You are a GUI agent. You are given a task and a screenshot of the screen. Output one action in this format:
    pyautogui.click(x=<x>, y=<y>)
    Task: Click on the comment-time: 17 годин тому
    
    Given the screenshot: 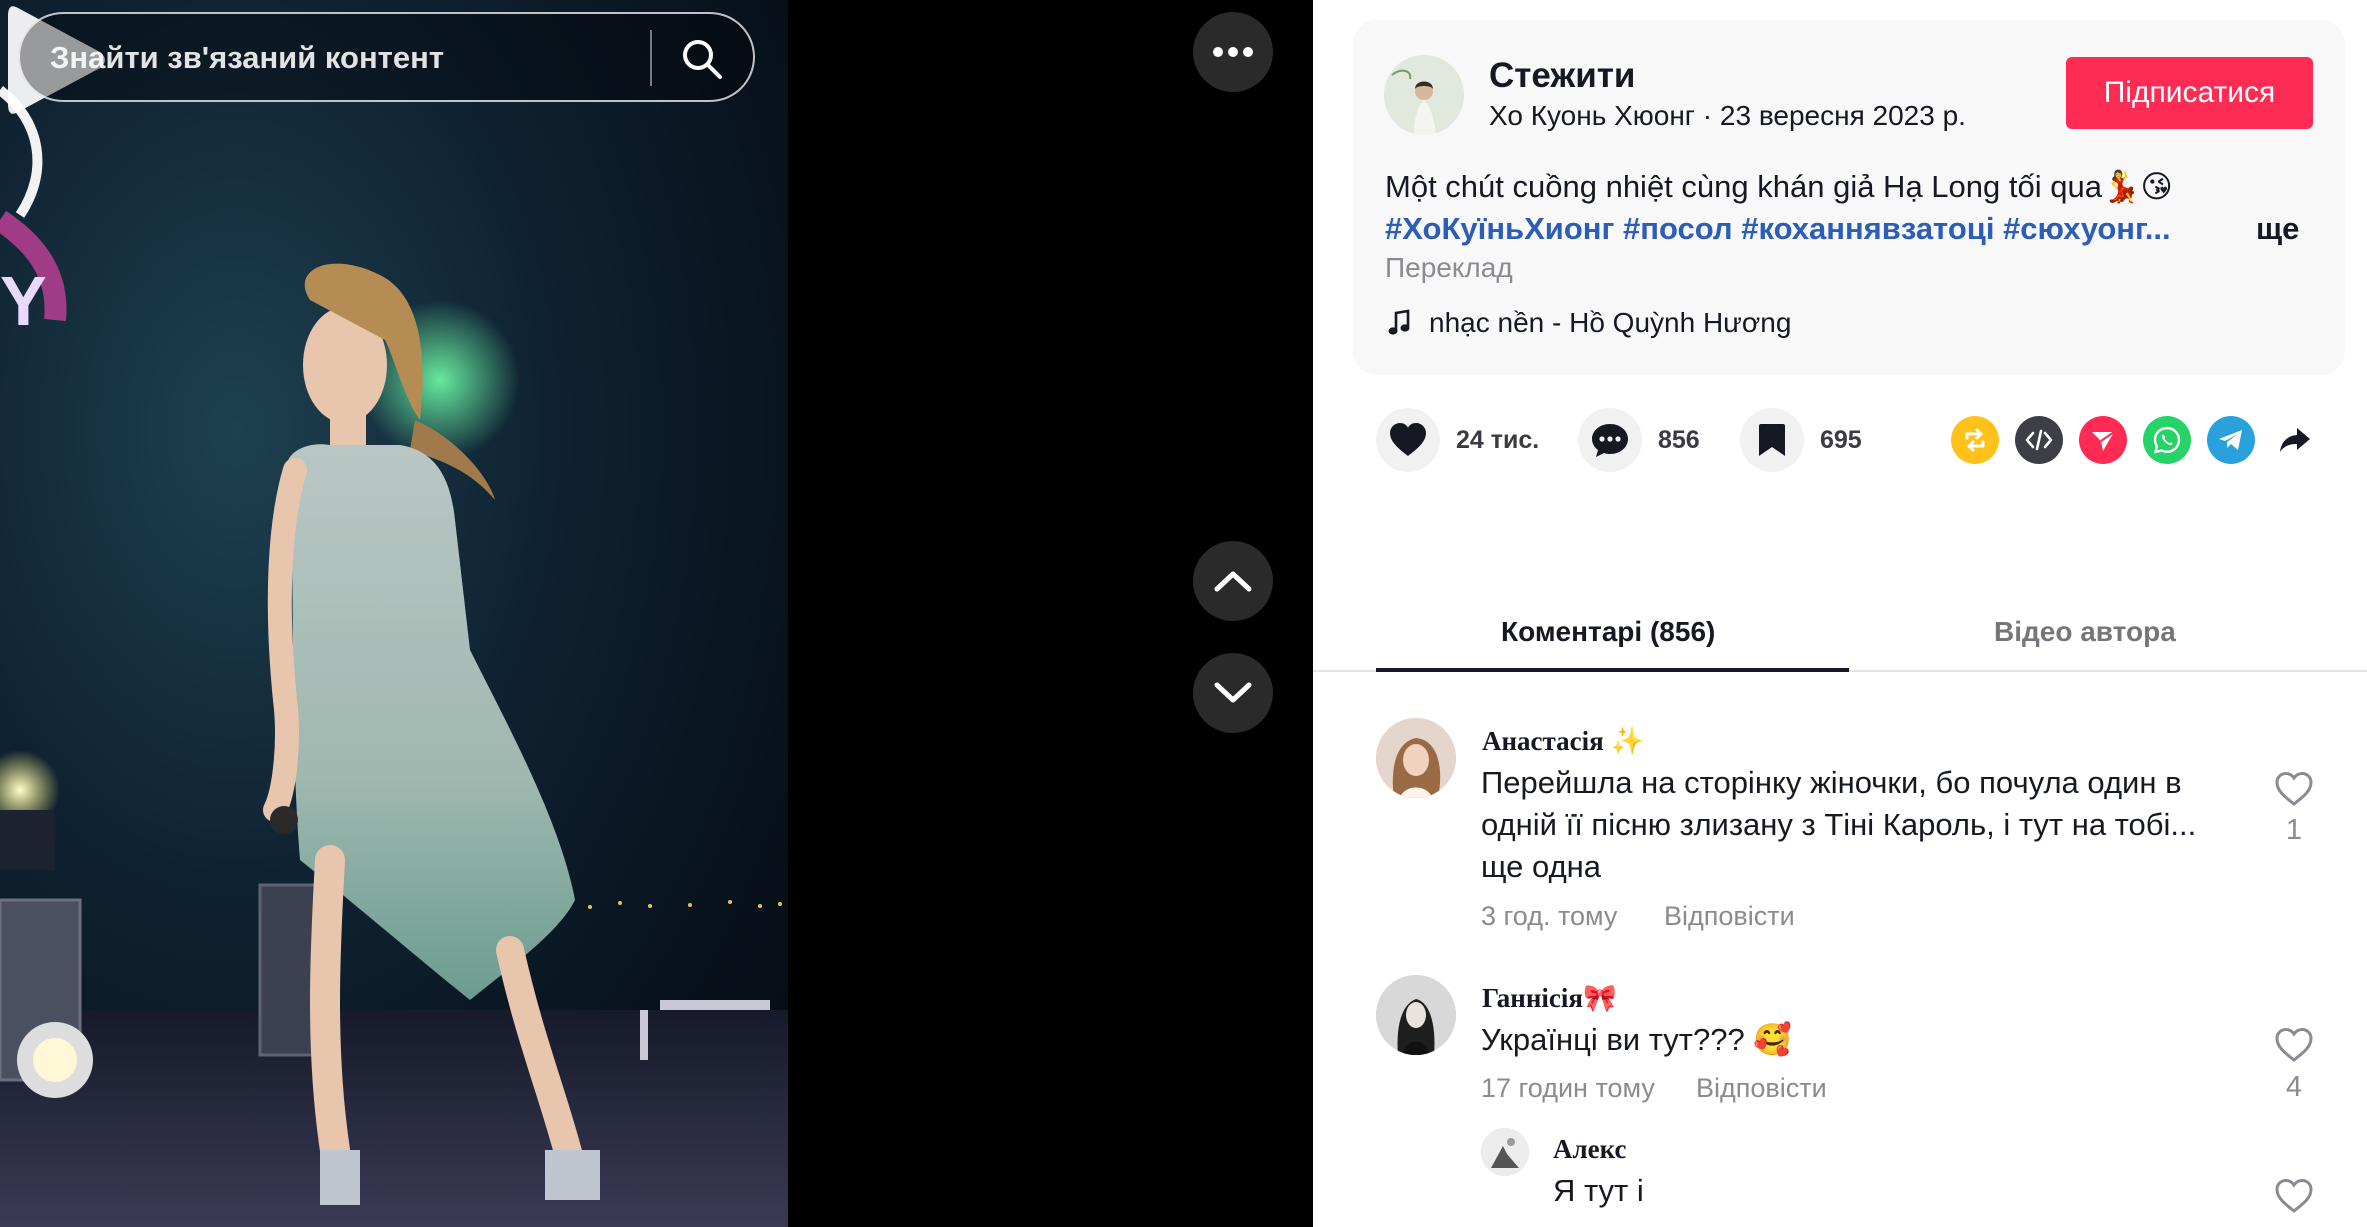 What is the action you would take?
    pyautogui.click(x=1568, y=1088)
    